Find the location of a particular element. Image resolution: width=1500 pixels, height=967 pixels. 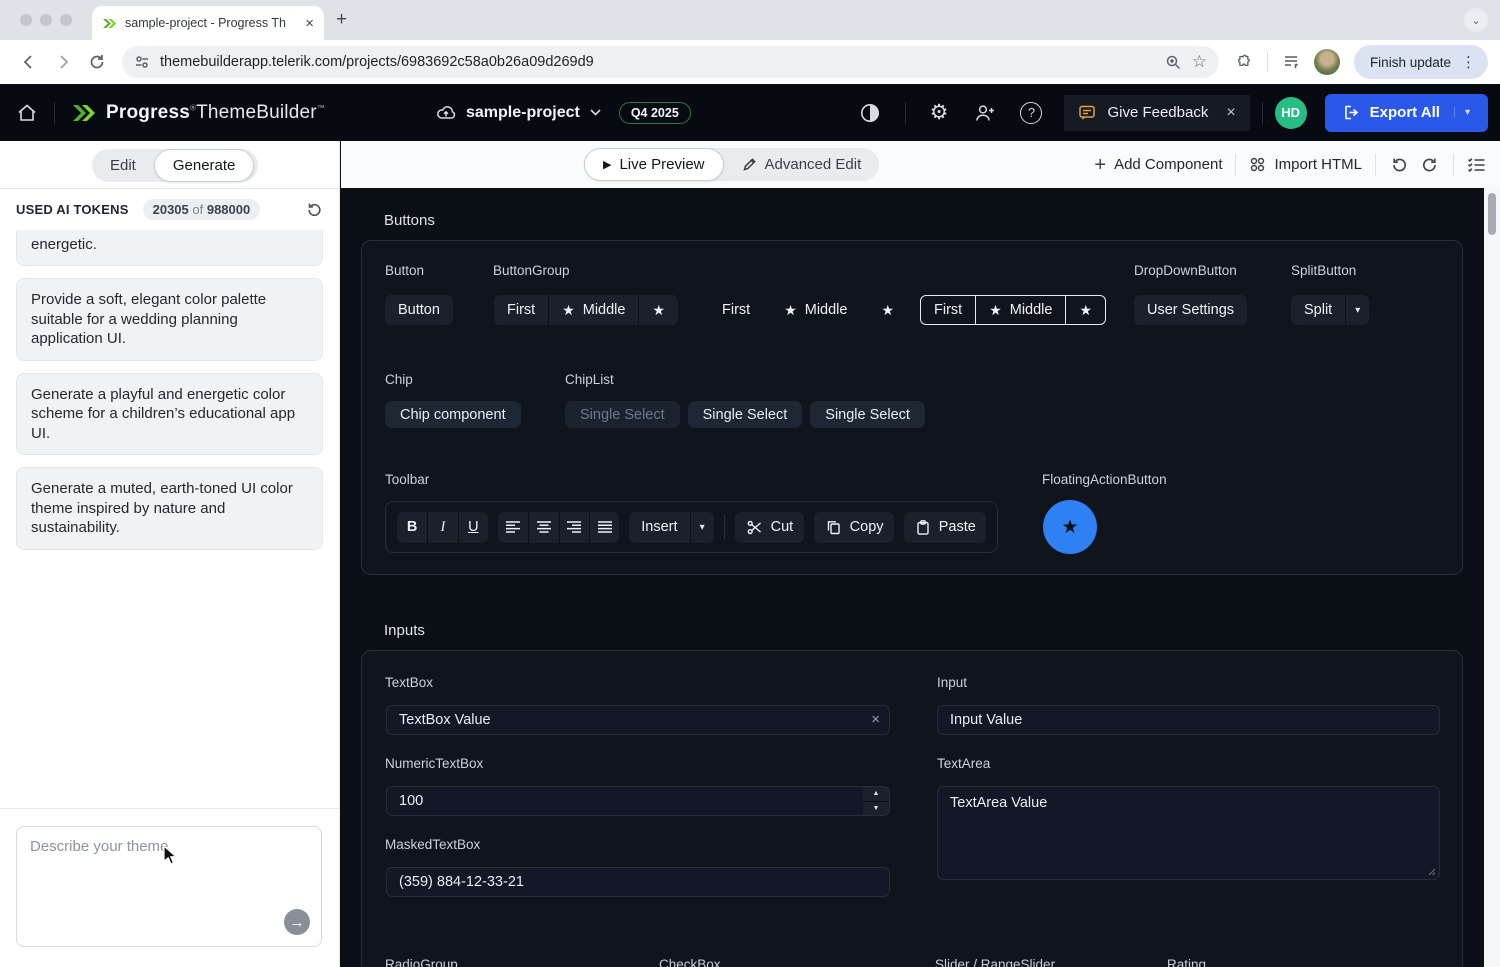

tab-search-button: ⌄ is located at coordinates (1476, 20).